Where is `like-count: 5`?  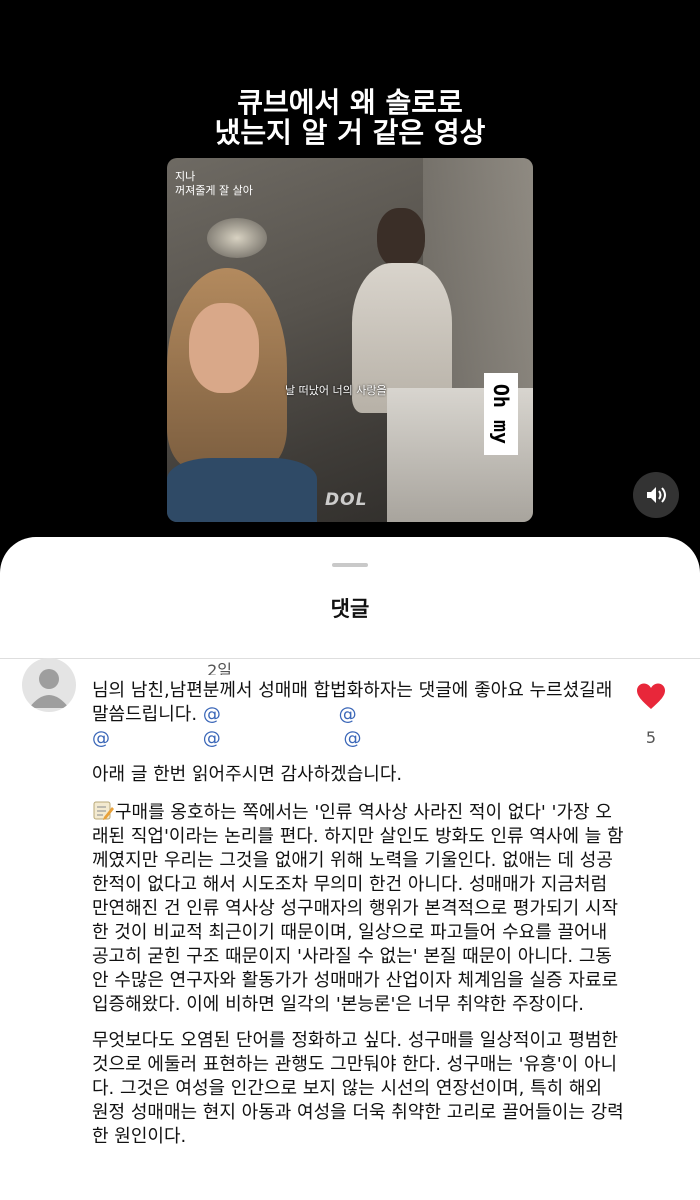
like-count: 5 is located at coordinates (651, 737).